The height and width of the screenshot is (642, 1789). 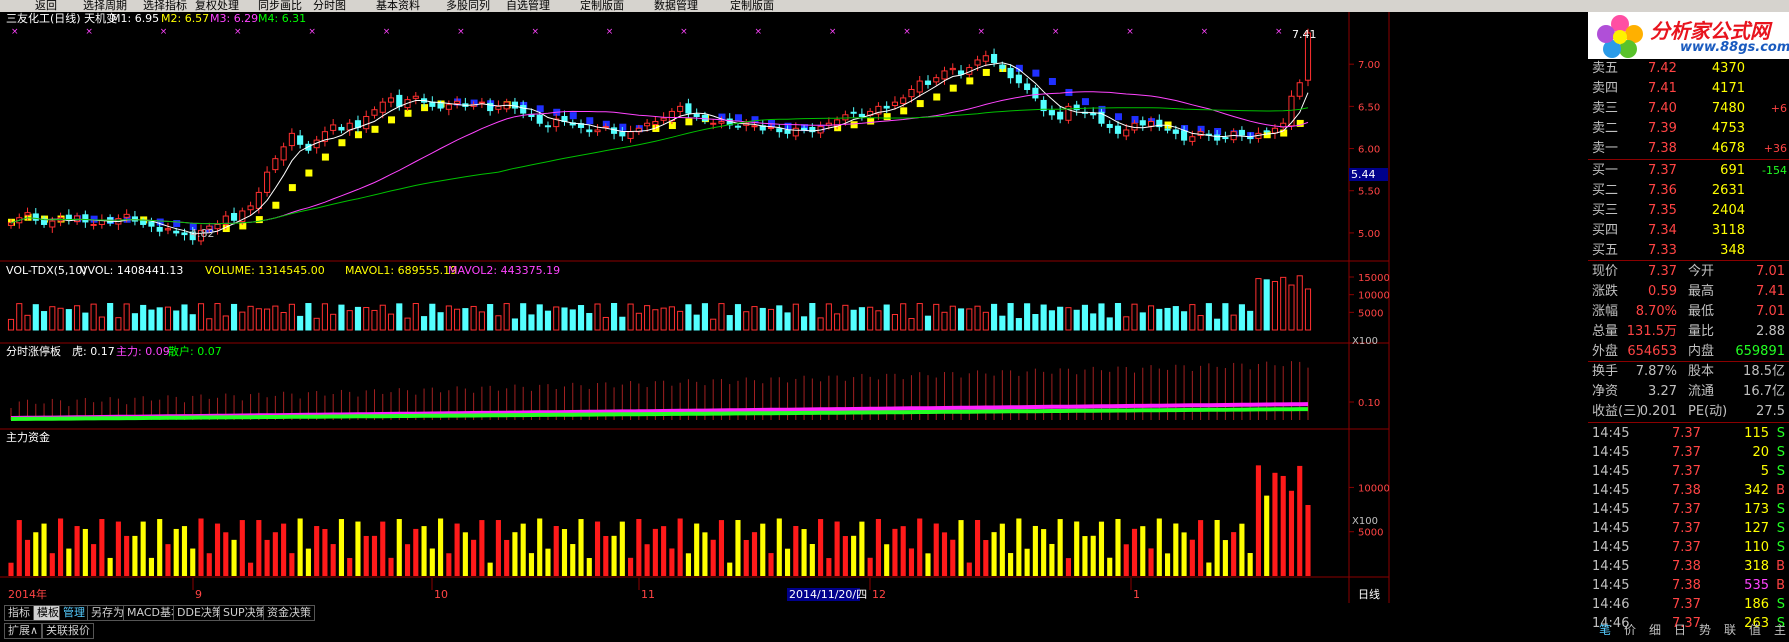 I want to click on menu-item: 自选管理, so click(x=528, y=6).